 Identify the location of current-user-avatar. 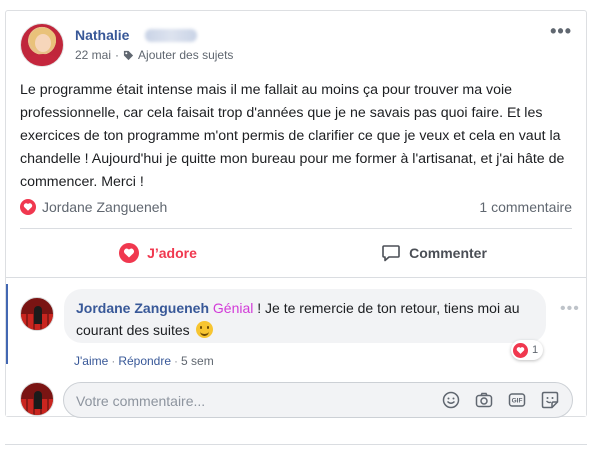
(37, 399).